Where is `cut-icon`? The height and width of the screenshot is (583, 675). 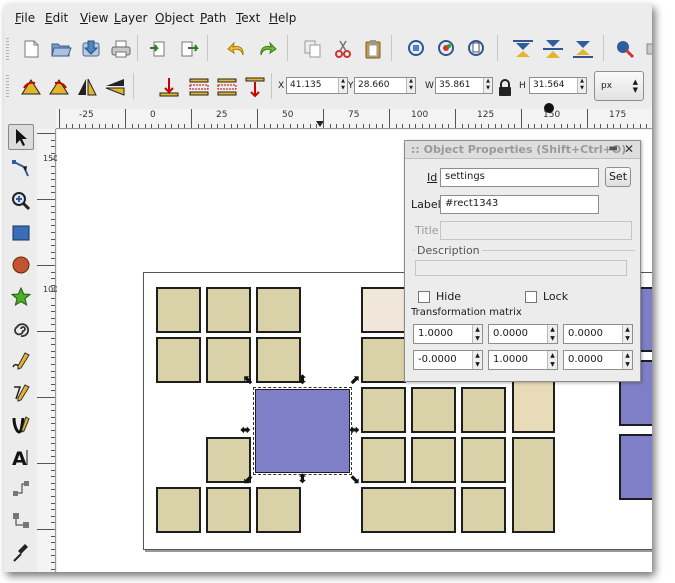 cut-icon is located at coordinates (343, 49).